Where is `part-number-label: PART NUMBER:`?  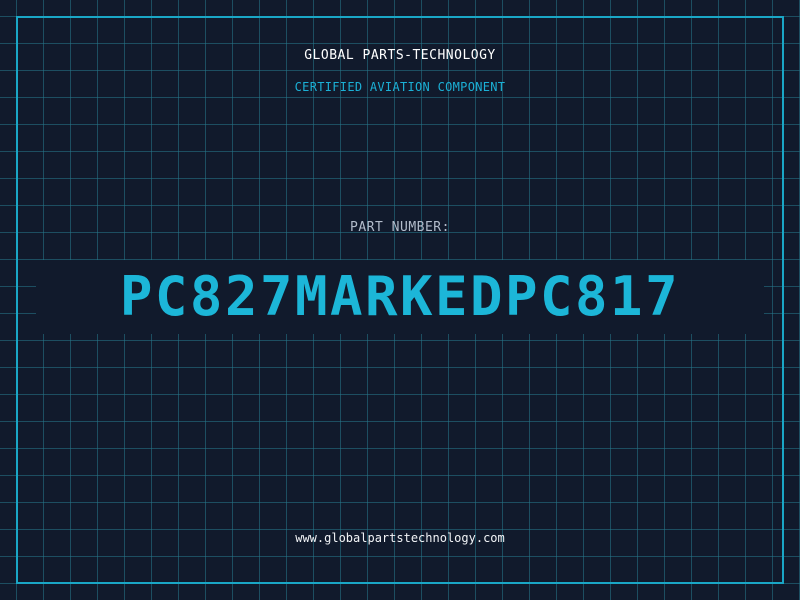 part-number-label: PART NUMBER: is located at coordinates (400, 227).